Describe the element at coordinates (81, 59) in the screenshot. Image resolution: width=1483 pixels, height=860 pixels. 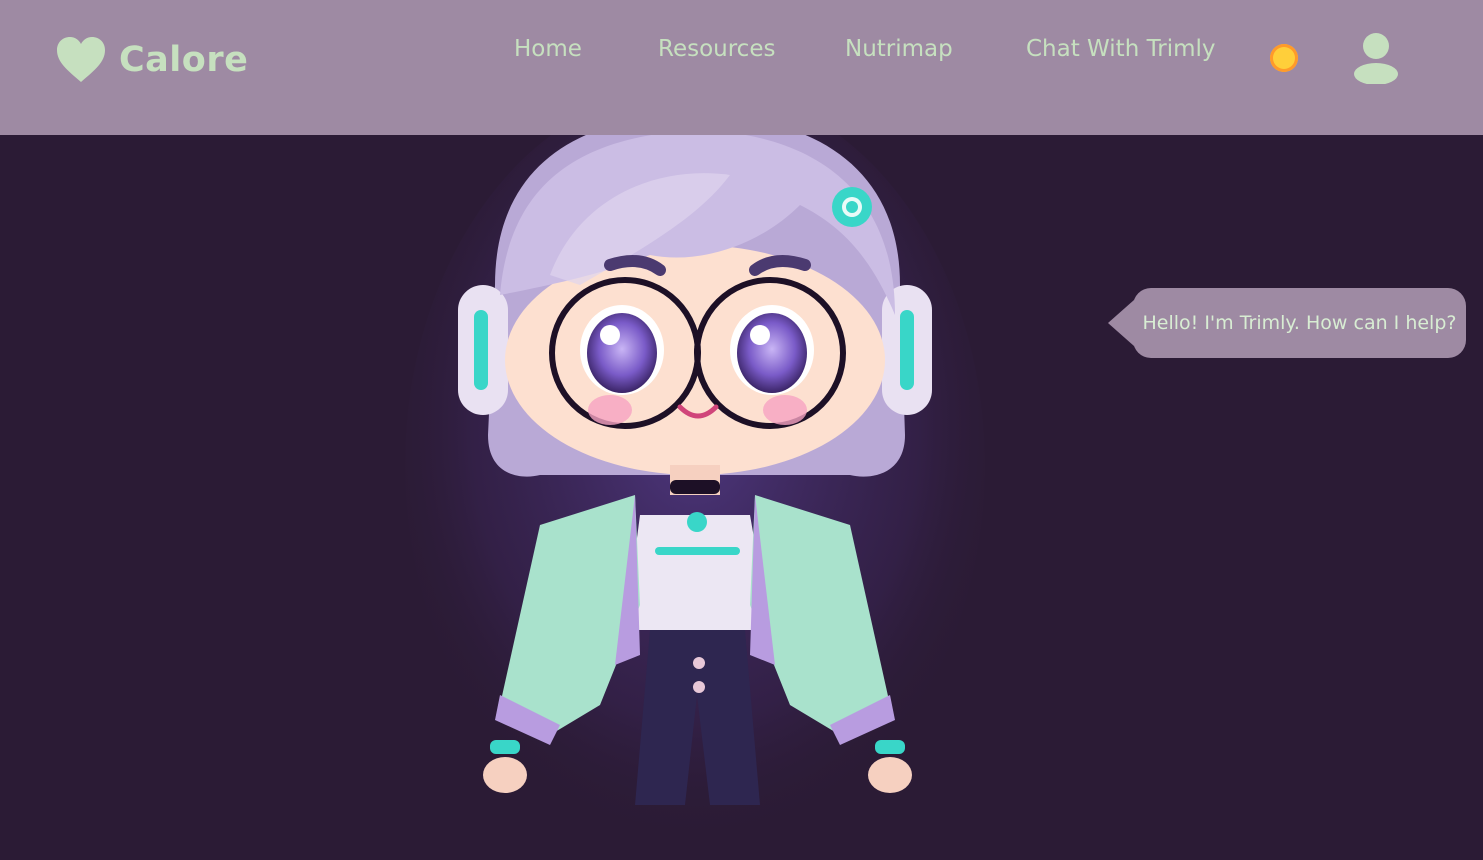
I see `heart-icon` at that location.